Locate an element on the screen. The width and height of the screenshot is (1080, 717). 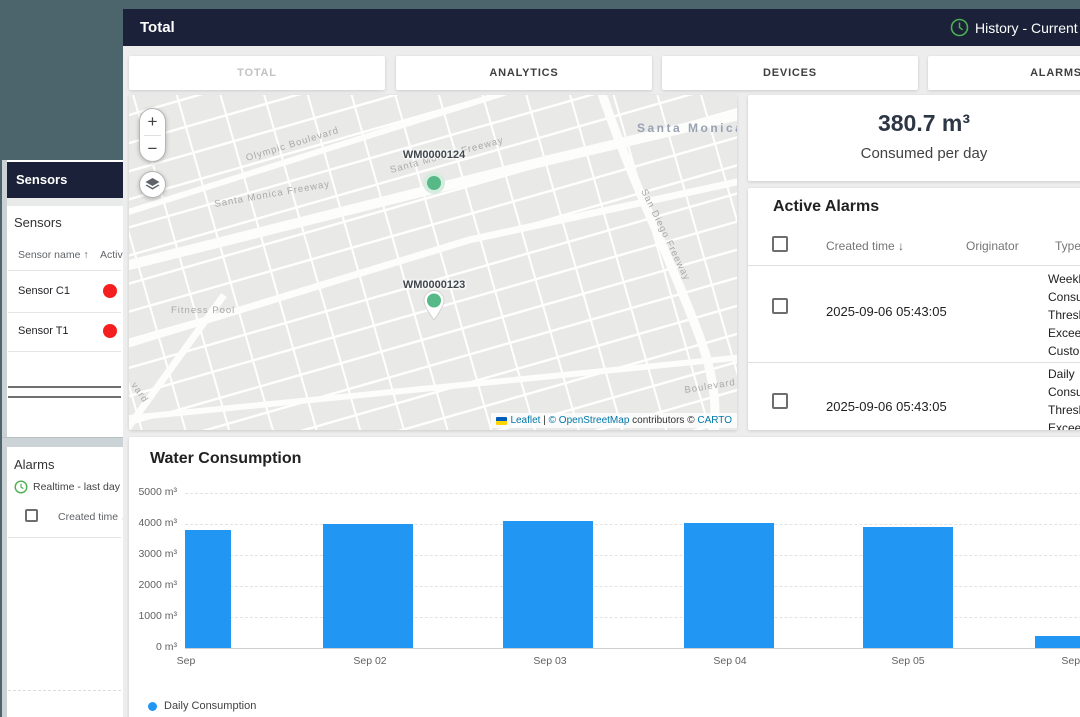
leaflet-link: Leaflet is located at coordinates (525, 420).